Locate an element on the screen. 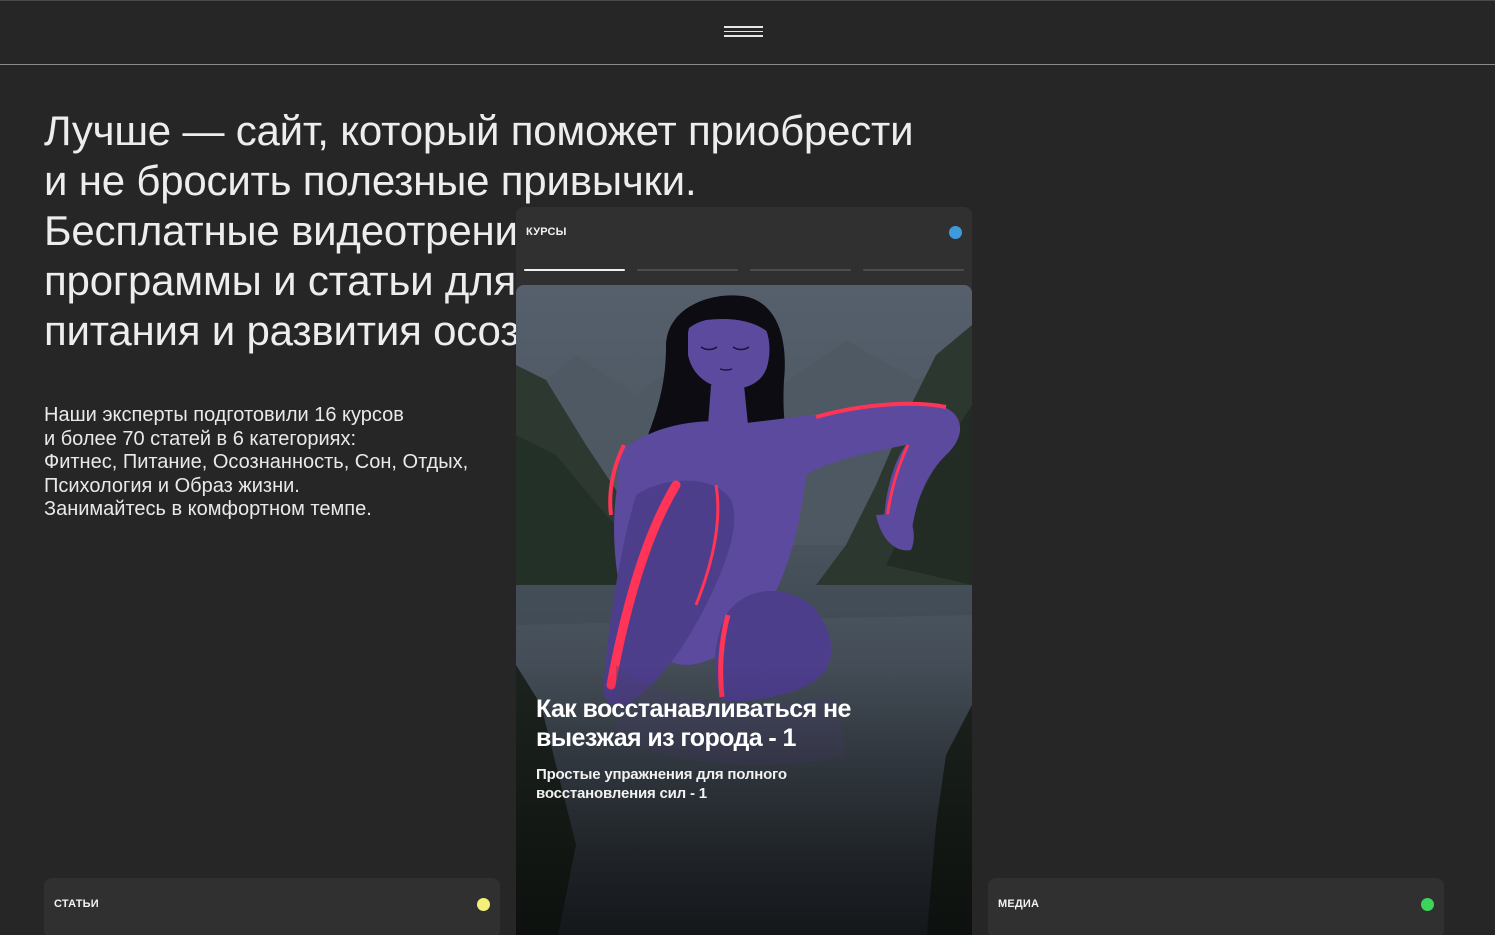 This screenshot has height=935, width=1495. media-status-dot is located at coordinates (1427, 904).